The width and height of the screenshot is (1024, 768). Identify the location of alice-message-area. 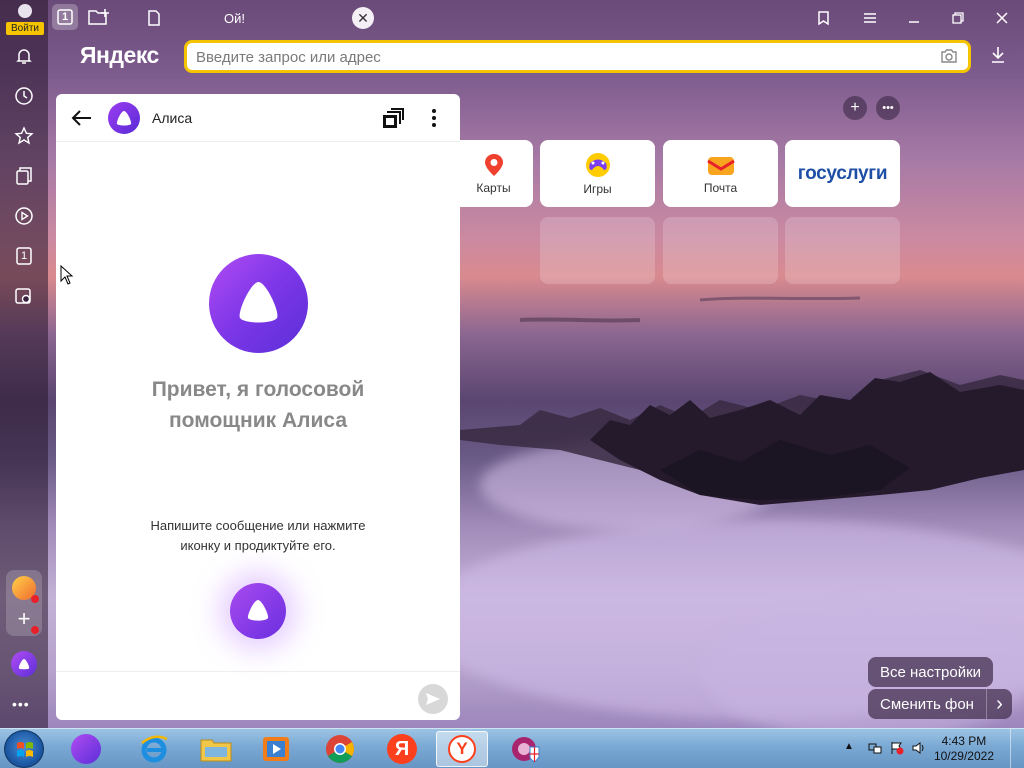
(258, 695).